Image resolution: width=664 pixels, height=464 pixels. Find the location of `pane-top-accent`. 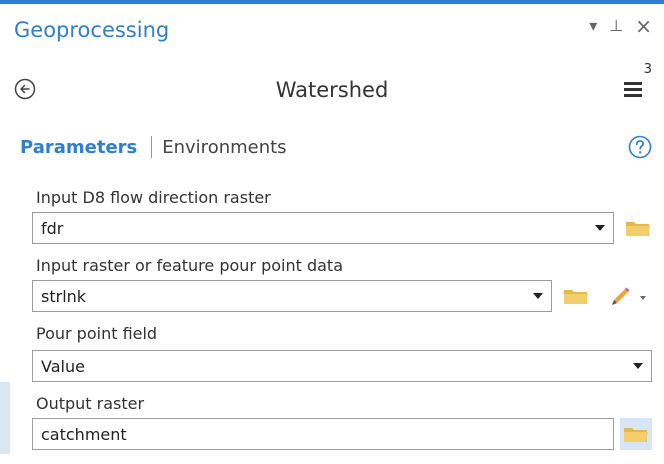

pane-top-accent is located at coordinates (332, 2).